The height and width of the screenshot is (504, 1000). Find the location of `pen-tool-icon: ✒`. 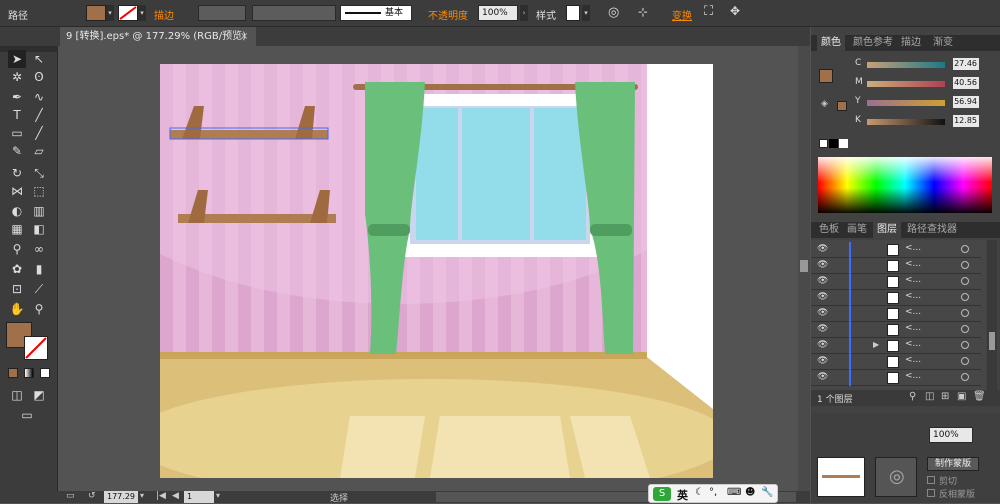

pen-tool-icon: ✒ is located at coordinates (17, 97).